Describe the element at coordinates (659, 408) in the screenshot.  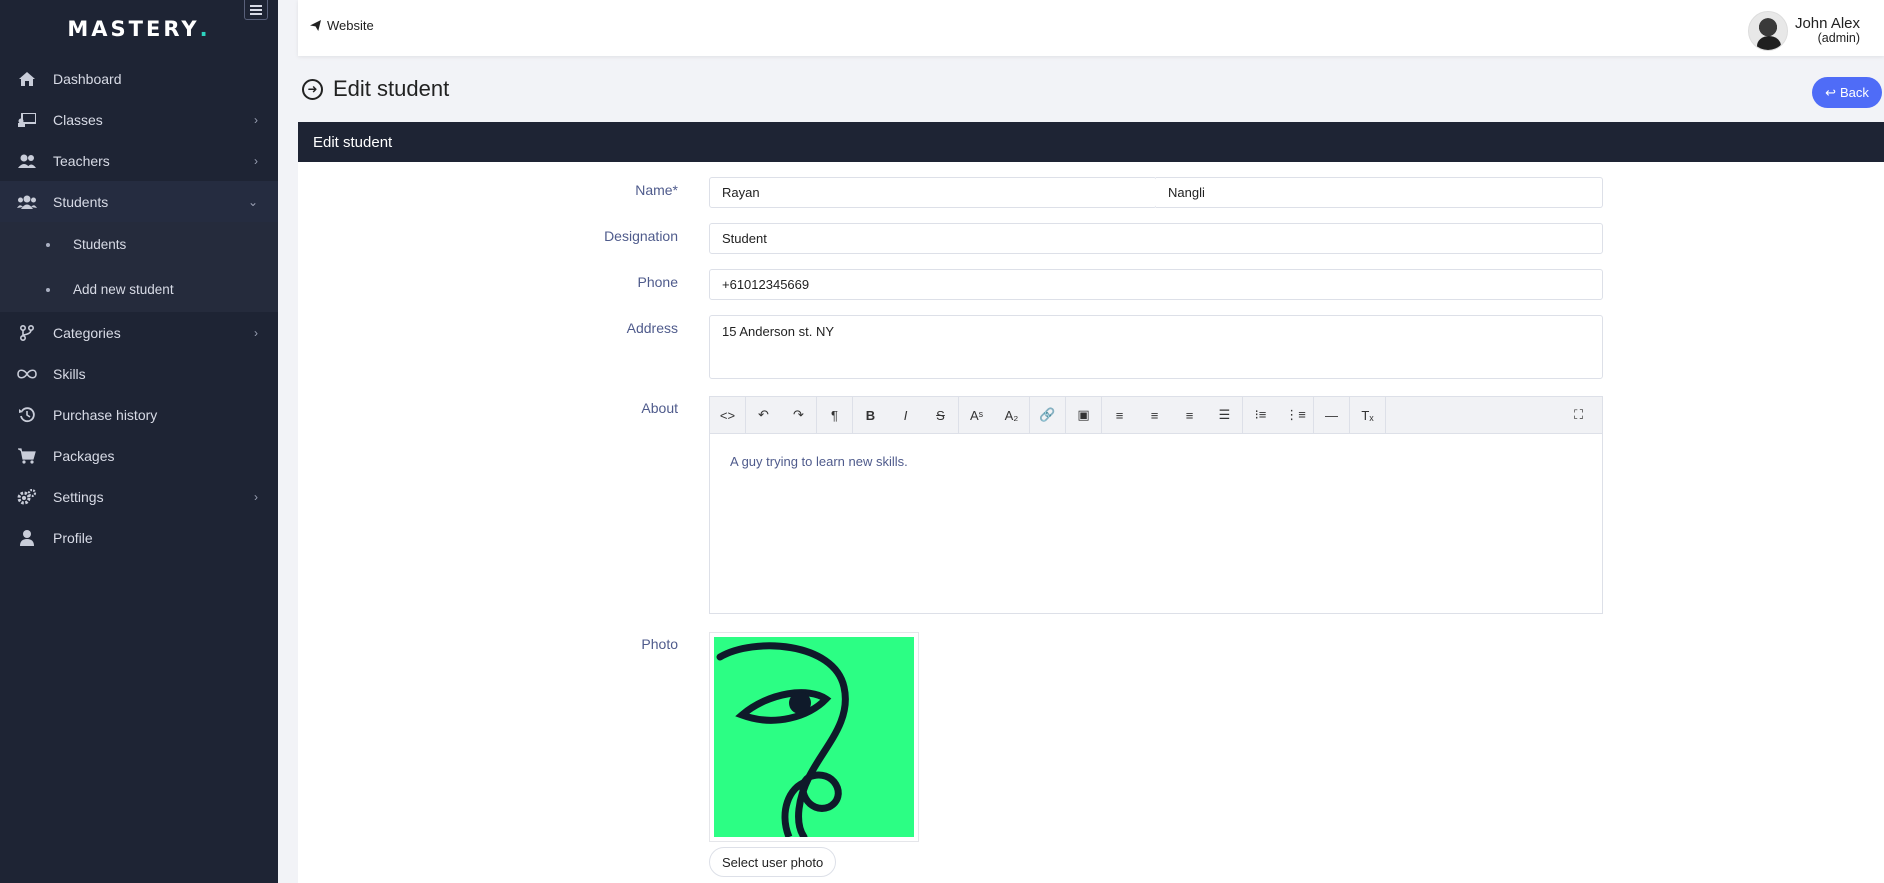
I see `about-label: About` at that location.